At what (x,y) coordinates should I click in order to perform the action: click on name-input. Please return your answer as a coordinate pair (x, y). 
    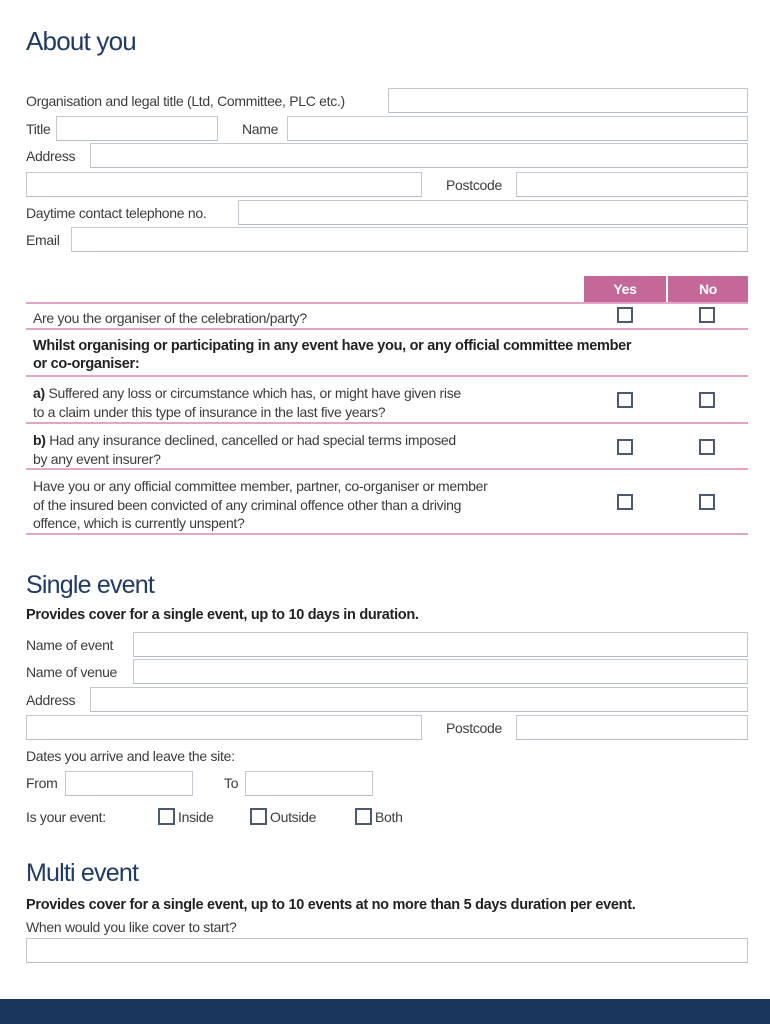
    Looking at the image, I should click on (517, 128).